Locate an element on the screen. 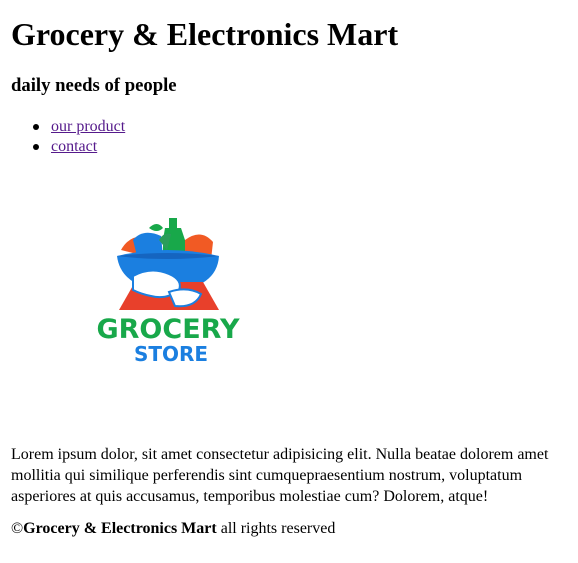 This screenshot has height=563, width=578. nav-list: our product contact is located at coordinates (79, 137).